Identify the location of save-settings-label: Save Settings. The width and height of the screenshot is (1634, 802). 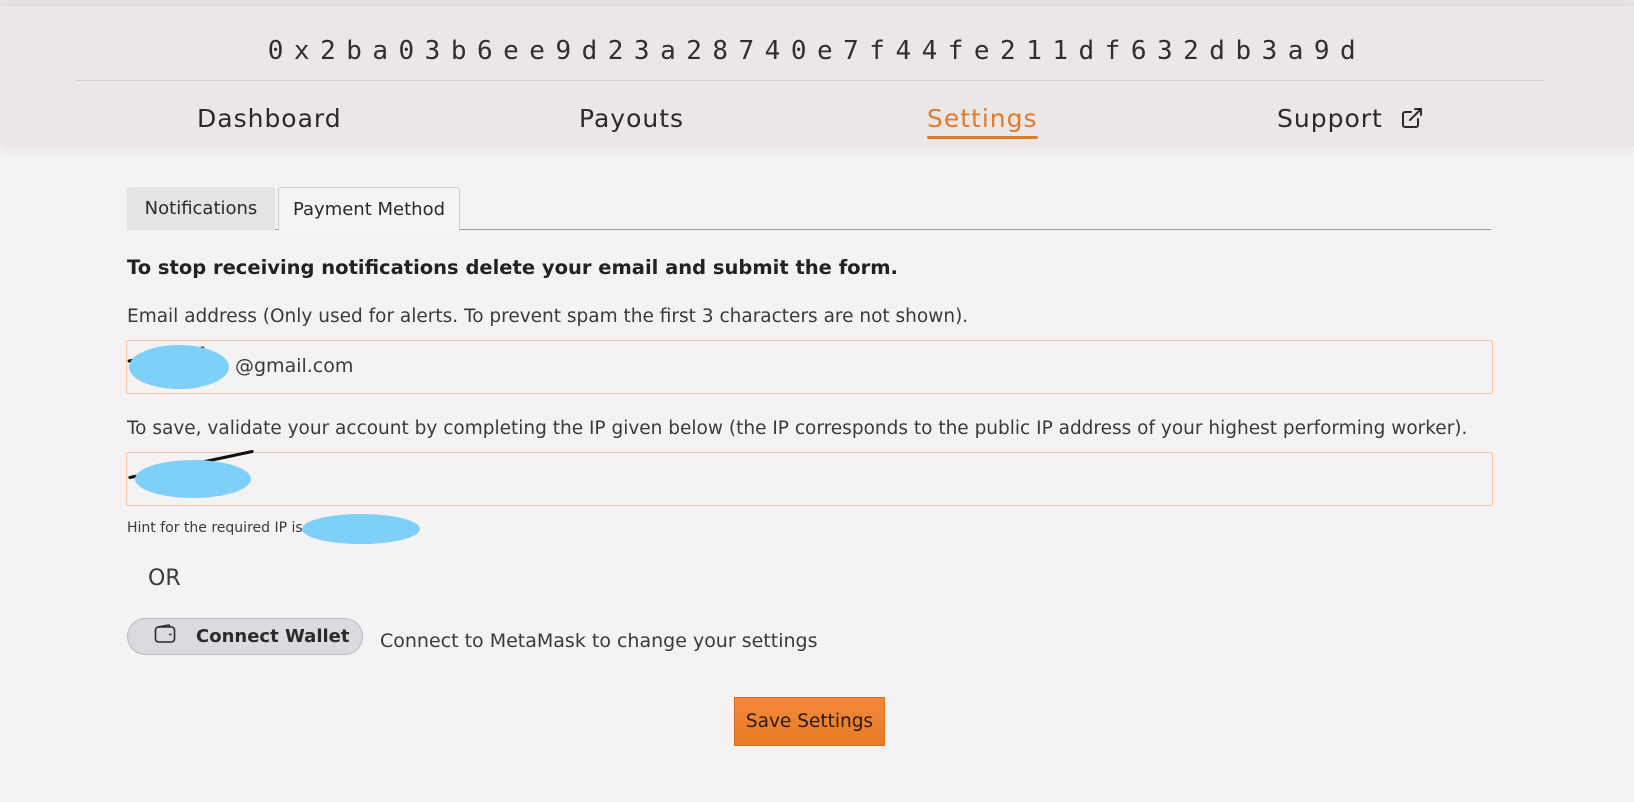
(809, 721).